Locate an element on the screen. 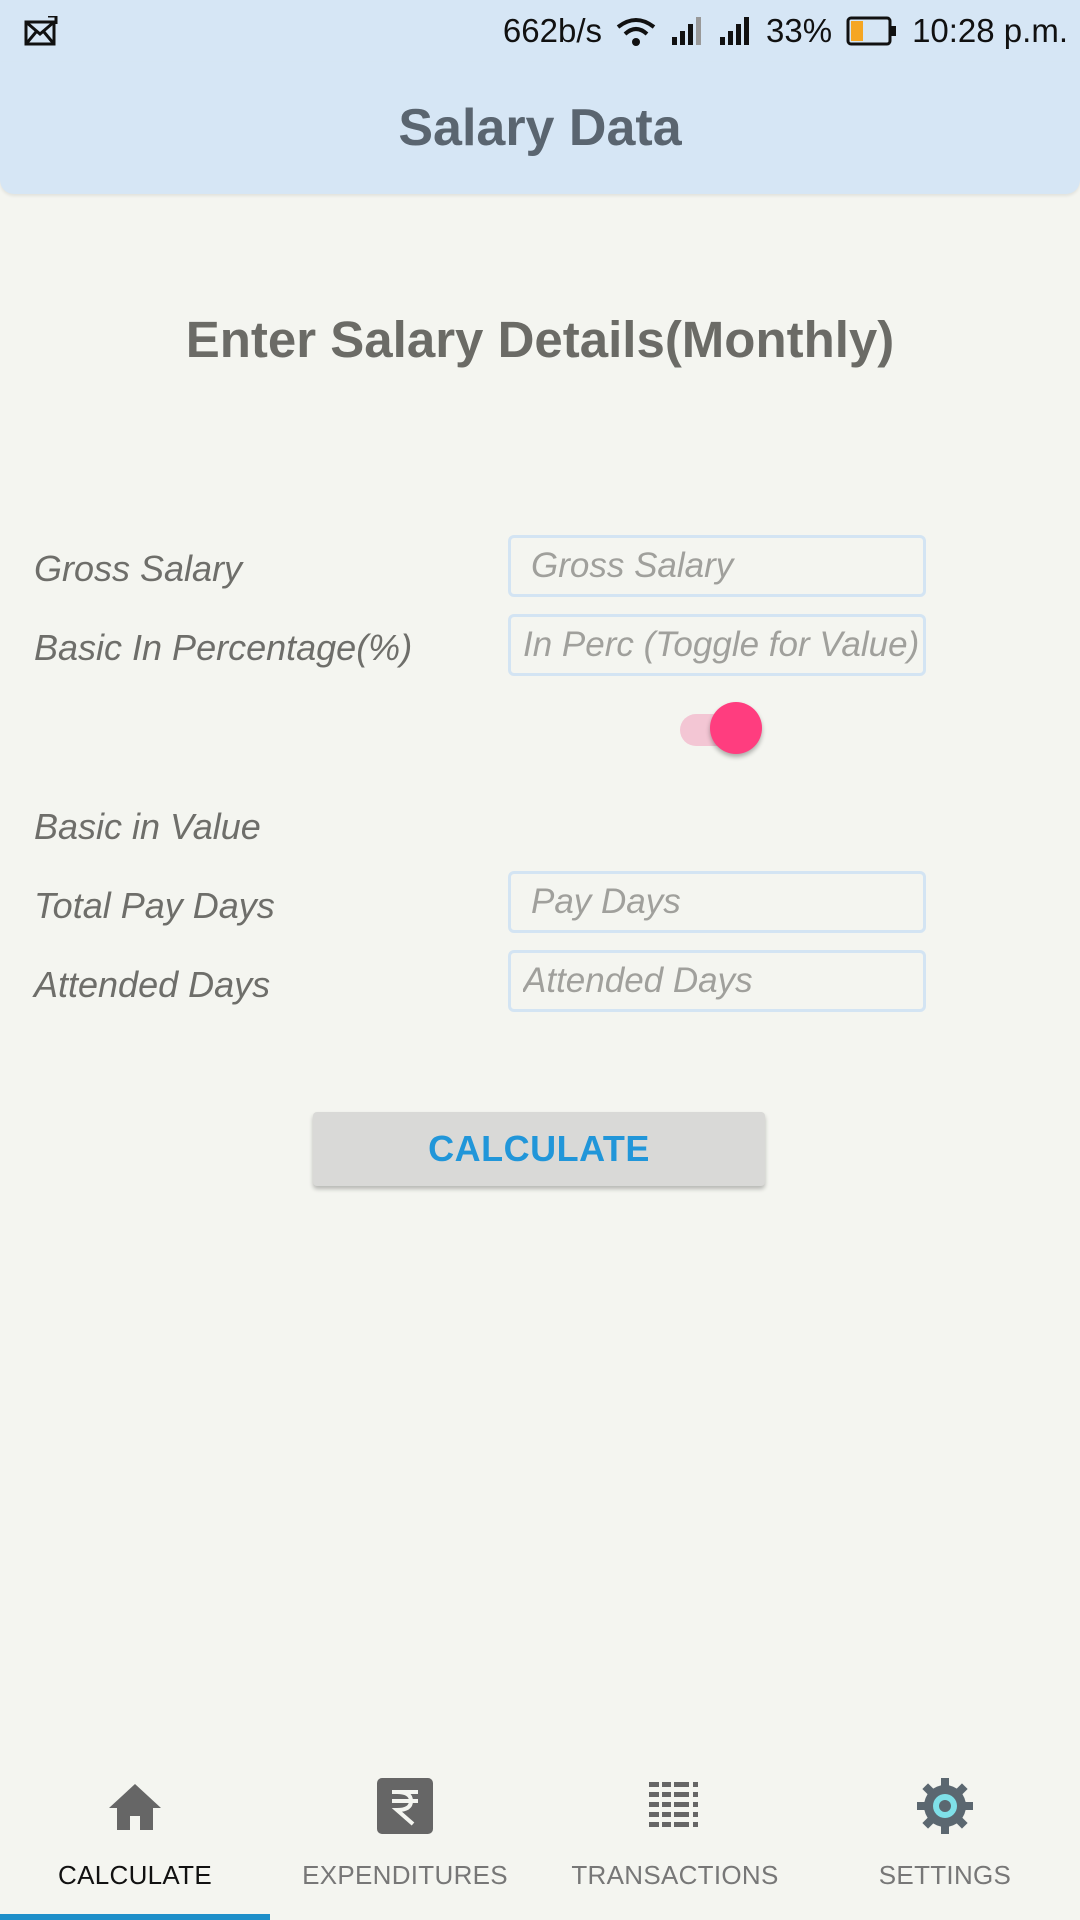 The height and width of the screenshot is (1920, 1080). nav-item-transactions: TRANSACTIONS is located at coordinates (675, 1840).